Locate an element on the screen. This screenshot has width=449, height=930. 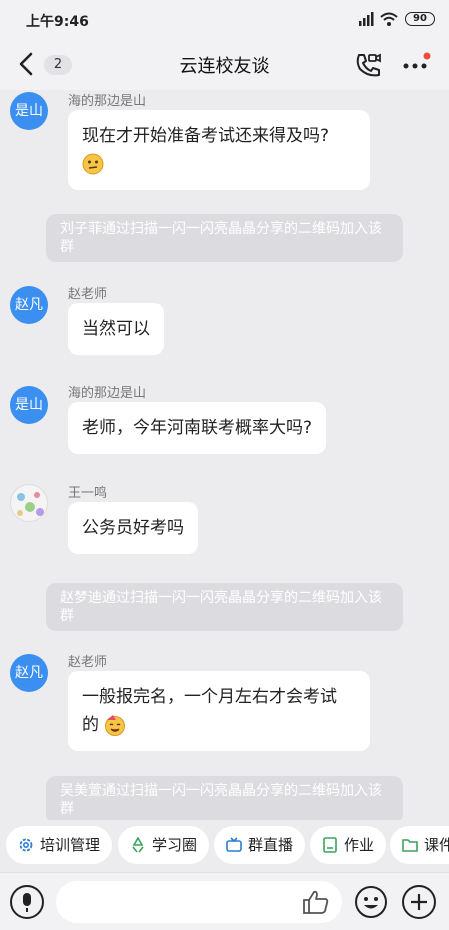
message-text: 老师，今年河南联考概率大吗? is located at coordinates (197, 428).